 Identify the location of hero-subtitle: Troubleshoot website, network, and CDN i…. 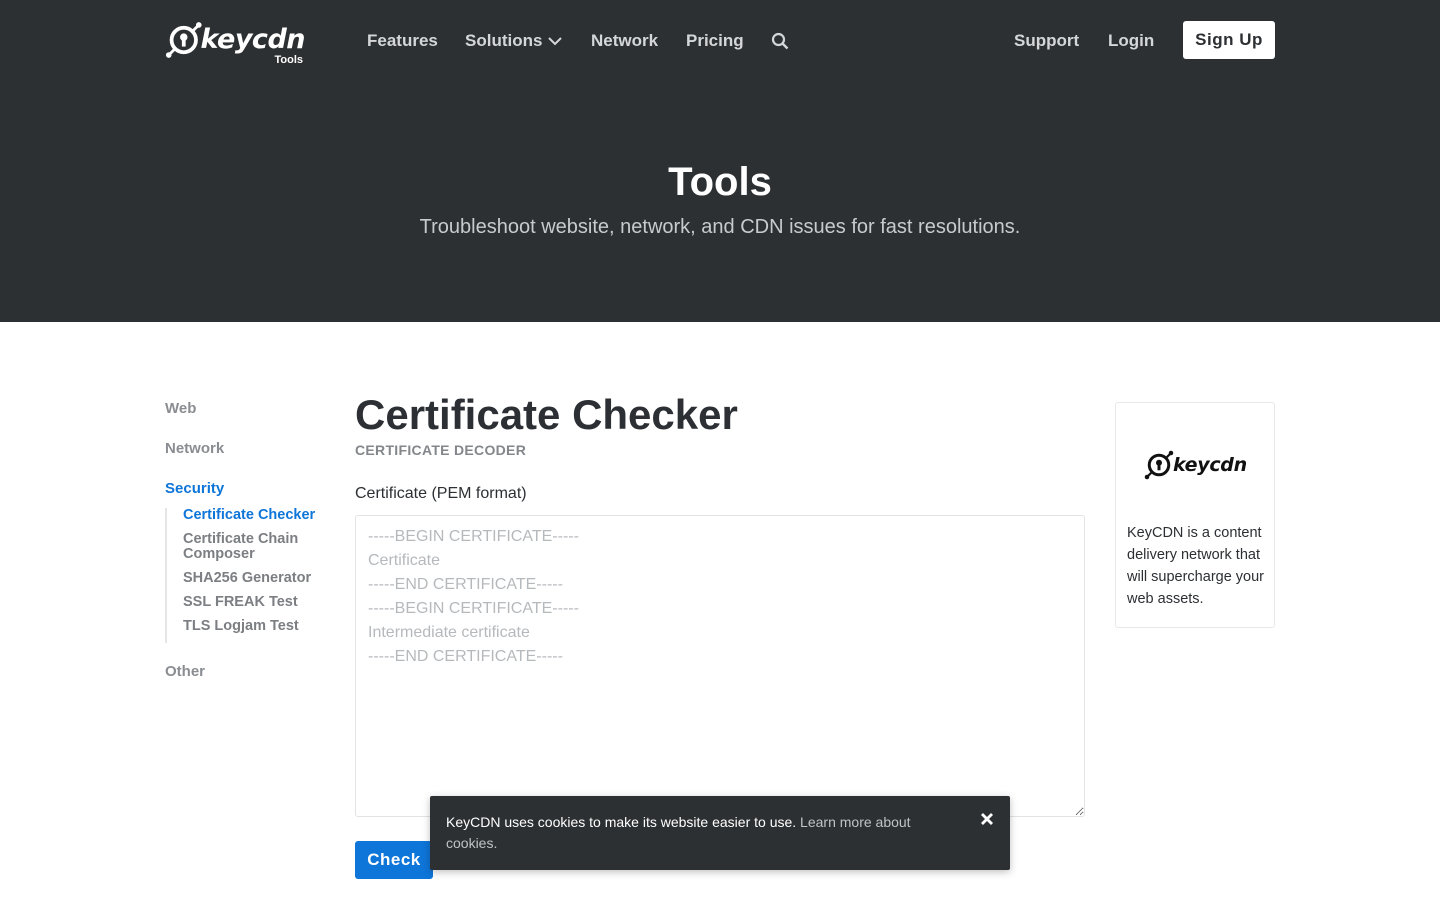
(720, 227).